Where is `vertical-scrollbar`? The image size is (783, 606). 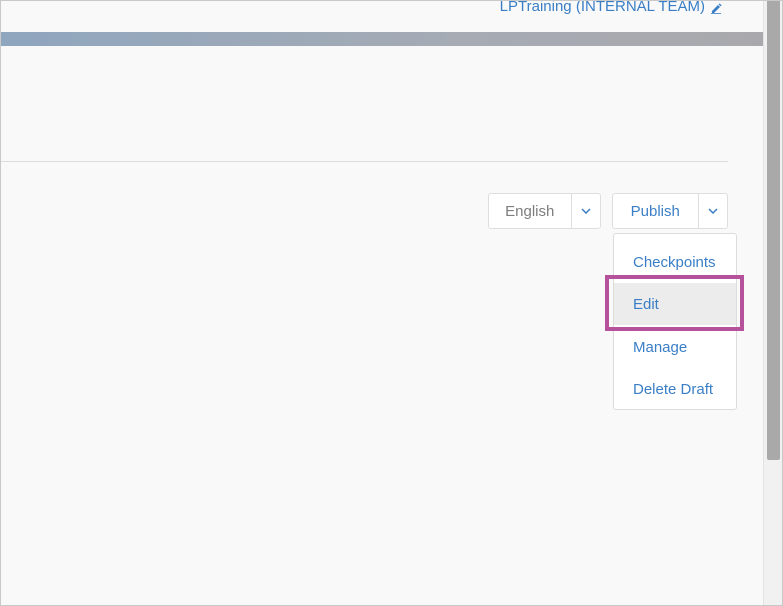 vertical-scrollbar is located at coordinates (772, 303).